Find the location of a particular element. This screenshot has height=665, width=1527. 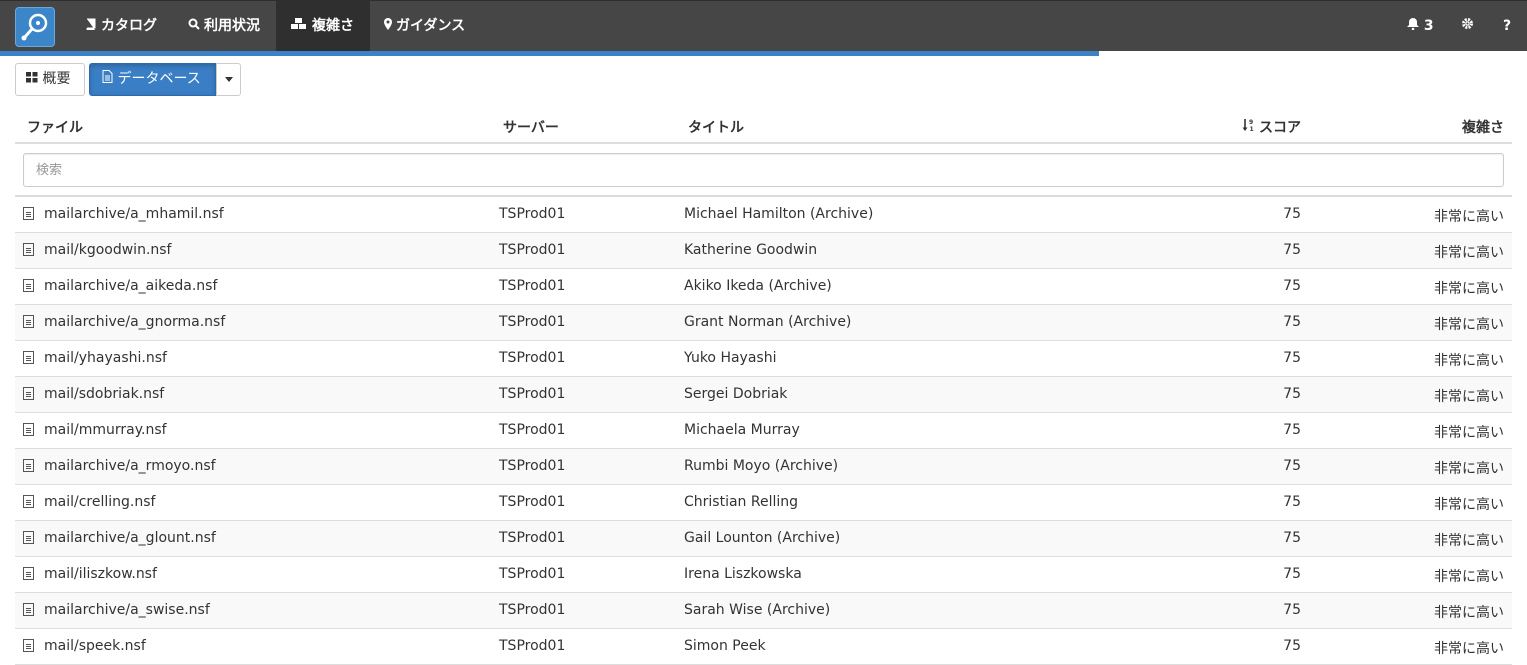

column-header-file: ファイル is located at coordinates (55, 127).